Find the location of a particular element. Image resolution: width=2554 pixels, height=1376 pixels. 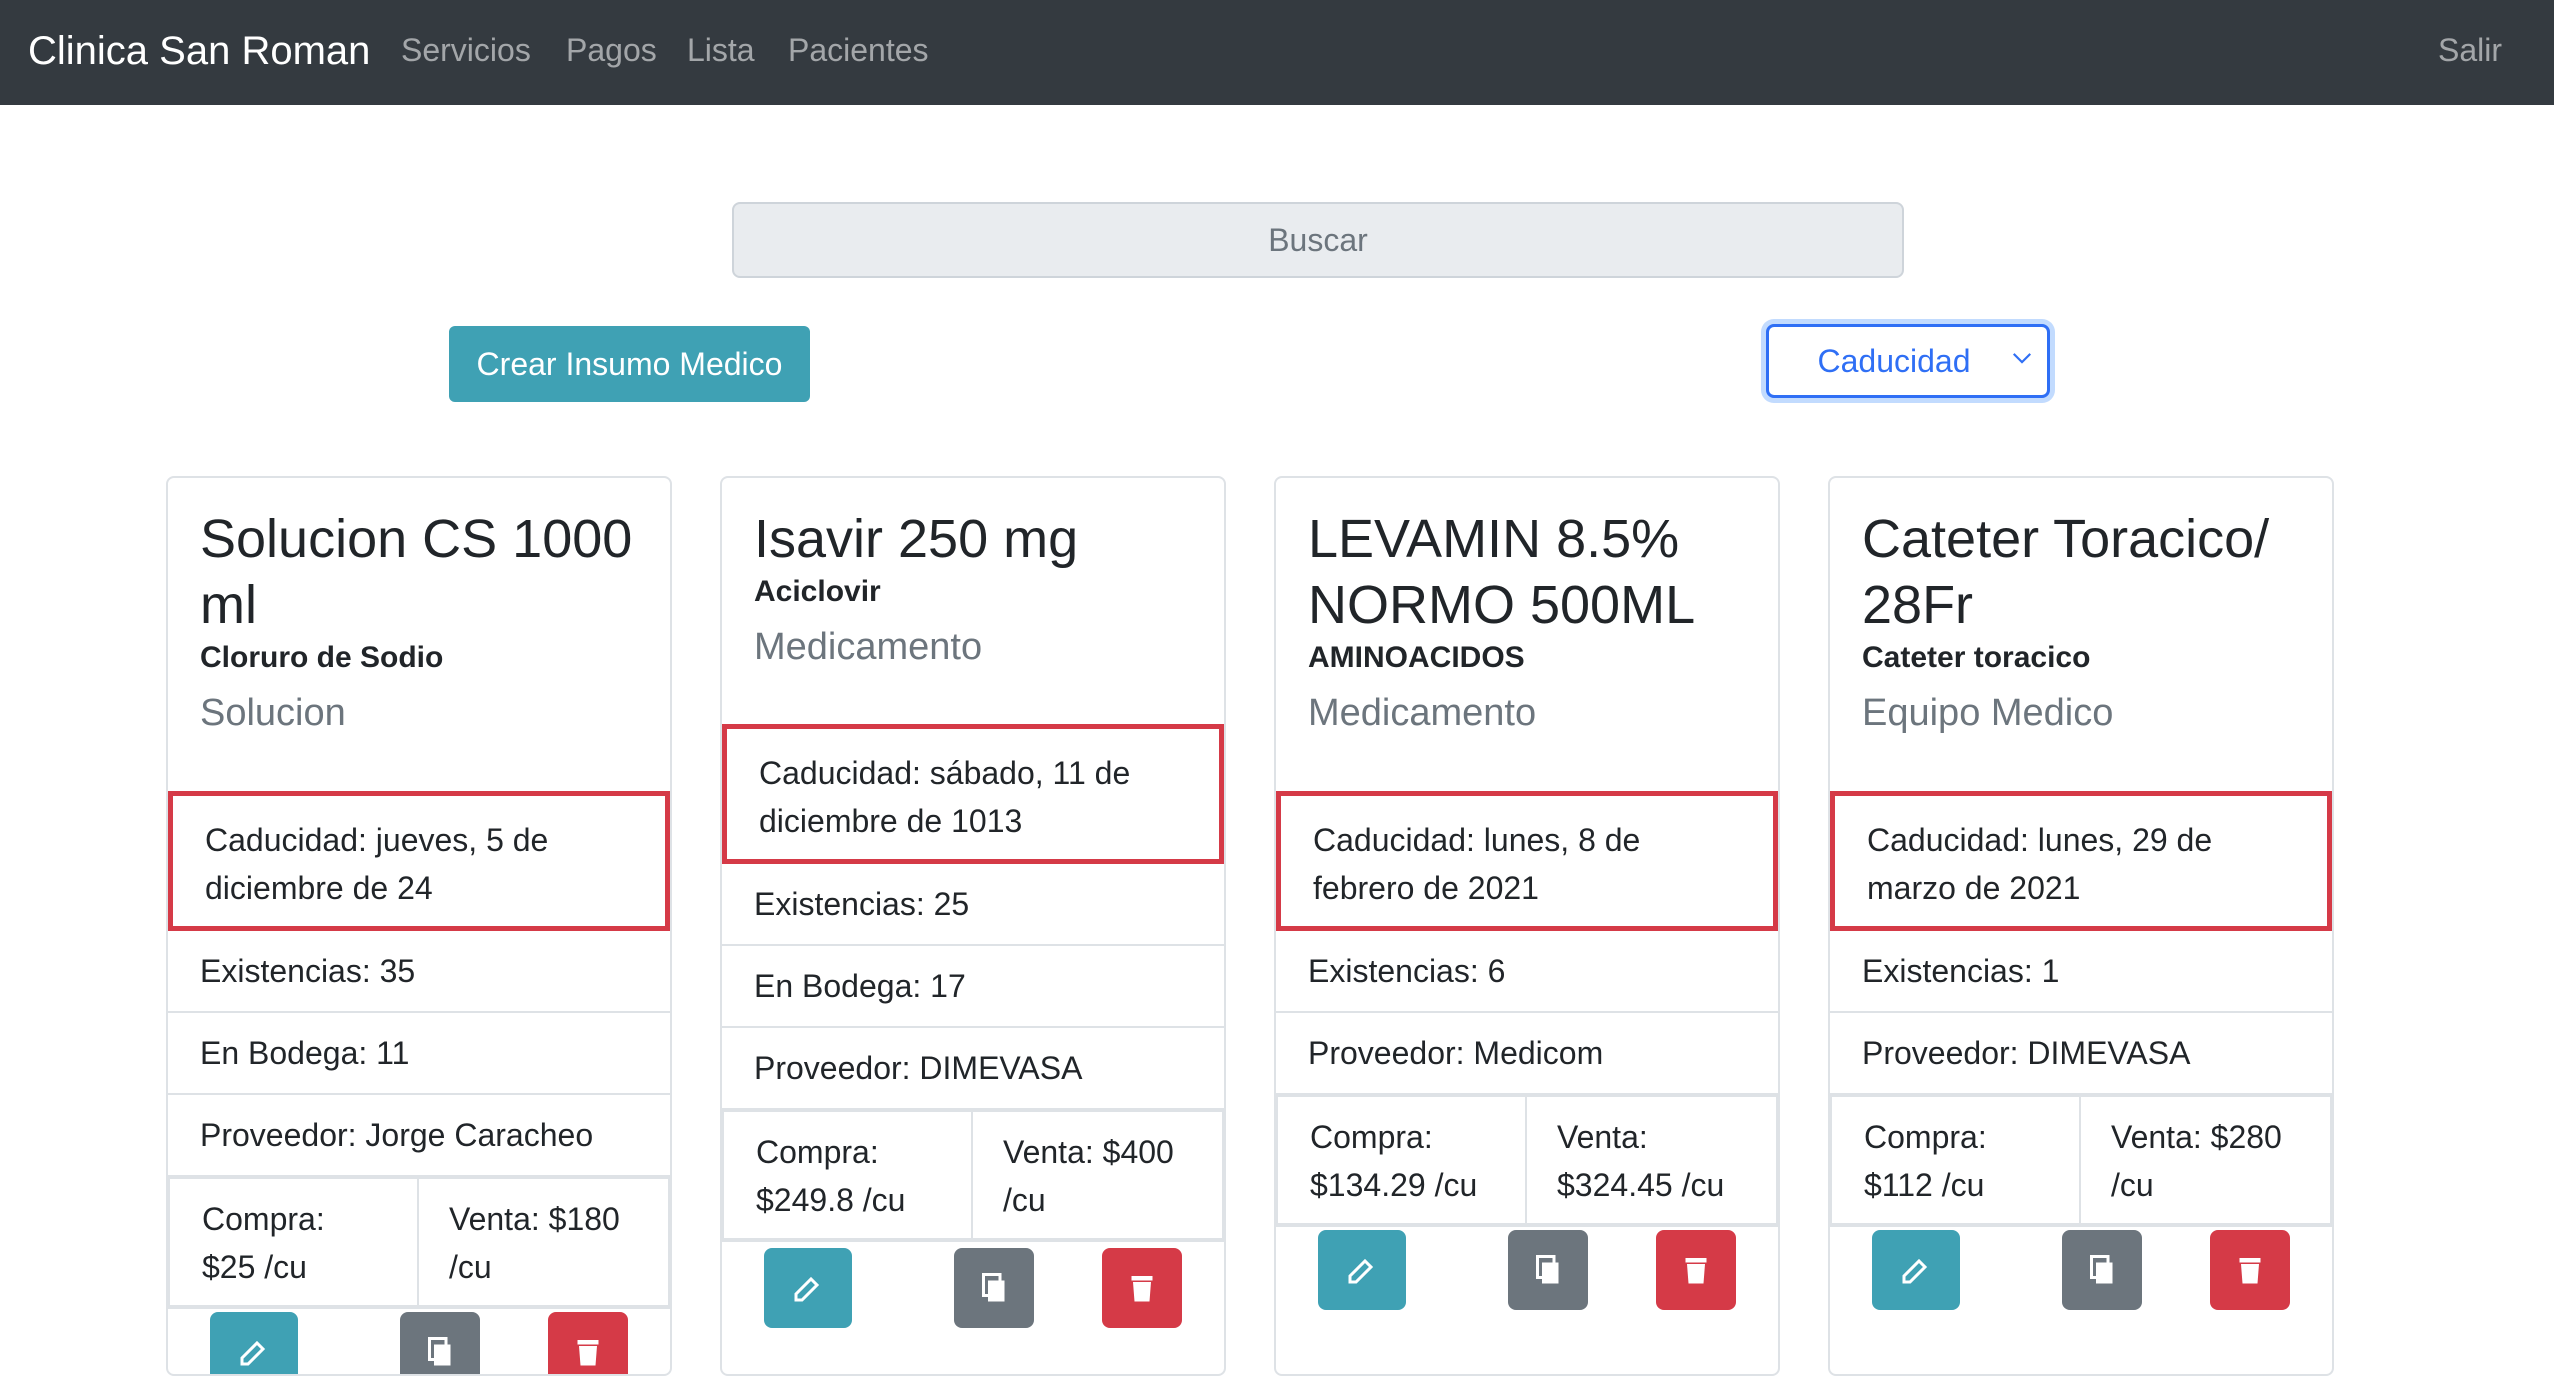

card-subtitle: AMINOACIDOS is located at coordinates (1416, 657).